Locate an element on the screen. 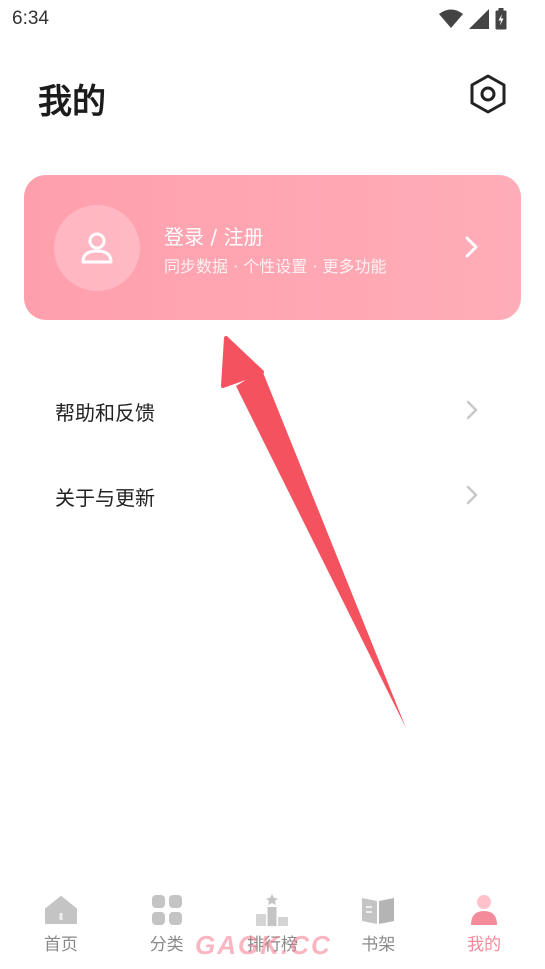 The image size is (545, 969). settings-button is located at coordinates (488, 94).